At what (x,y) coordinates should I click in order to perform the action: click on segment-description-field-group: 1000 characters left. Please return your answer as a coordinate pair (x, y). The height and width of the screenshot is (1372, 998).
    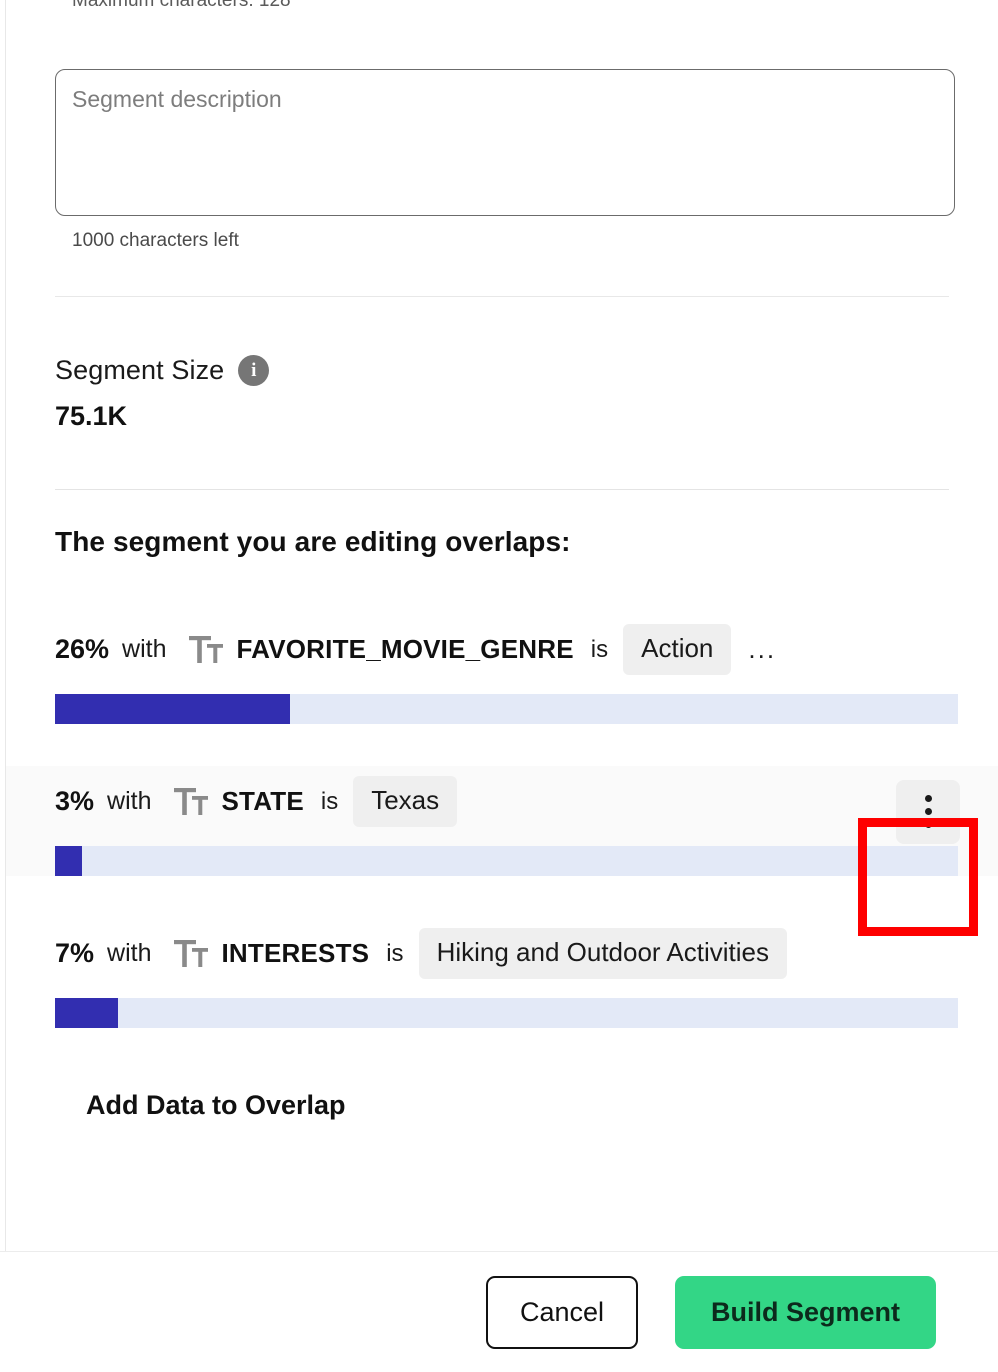
    Looking at the image, I should click on (502, 160).